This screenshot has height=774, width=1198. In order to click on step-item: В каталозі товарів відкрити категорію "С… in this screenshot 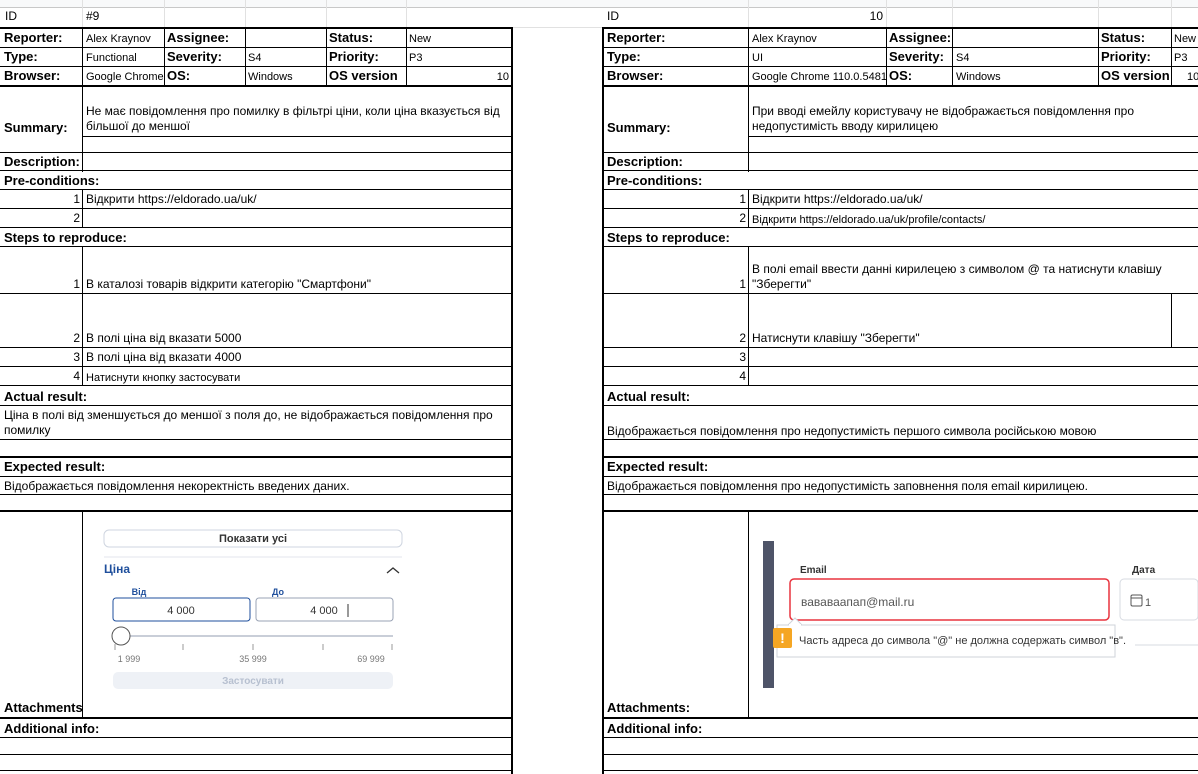, I will do `click(298, 284)`.